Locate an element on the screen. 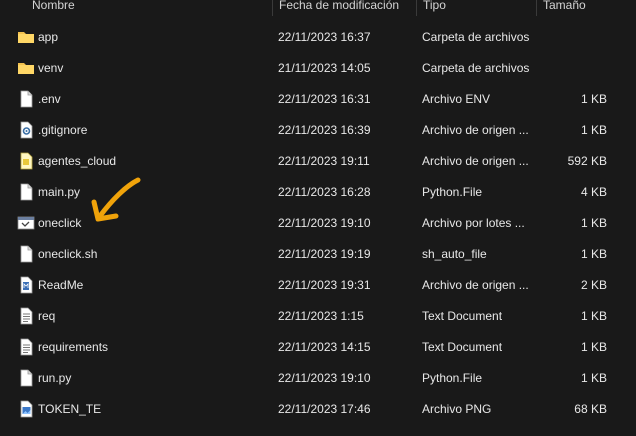 The image size is (636, 436). file-name: run.py is located at coordinates (55, 378).